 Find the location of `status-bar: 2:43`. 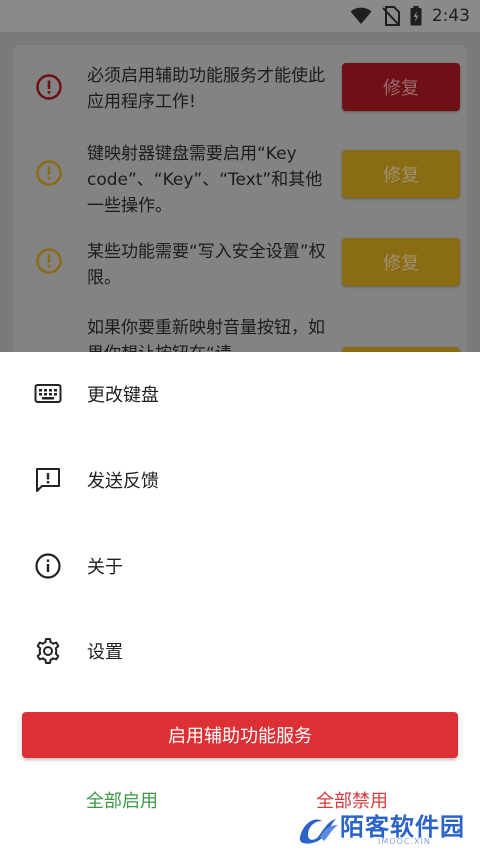

status-bar: 2:43 is located at coordinates (240, 16).